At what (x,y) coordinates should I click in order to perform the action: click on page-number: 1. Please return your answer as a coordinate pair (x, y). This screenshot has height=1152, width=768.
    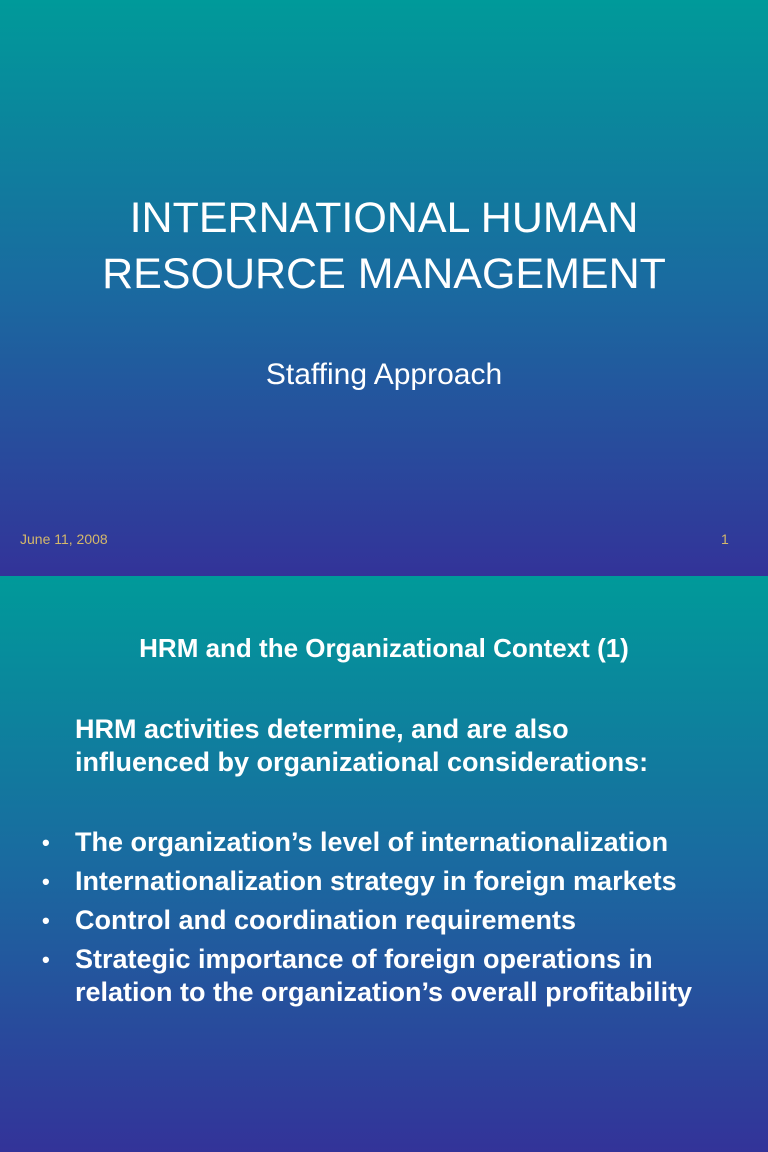
    Looking at the image, I should click on (725, 539).